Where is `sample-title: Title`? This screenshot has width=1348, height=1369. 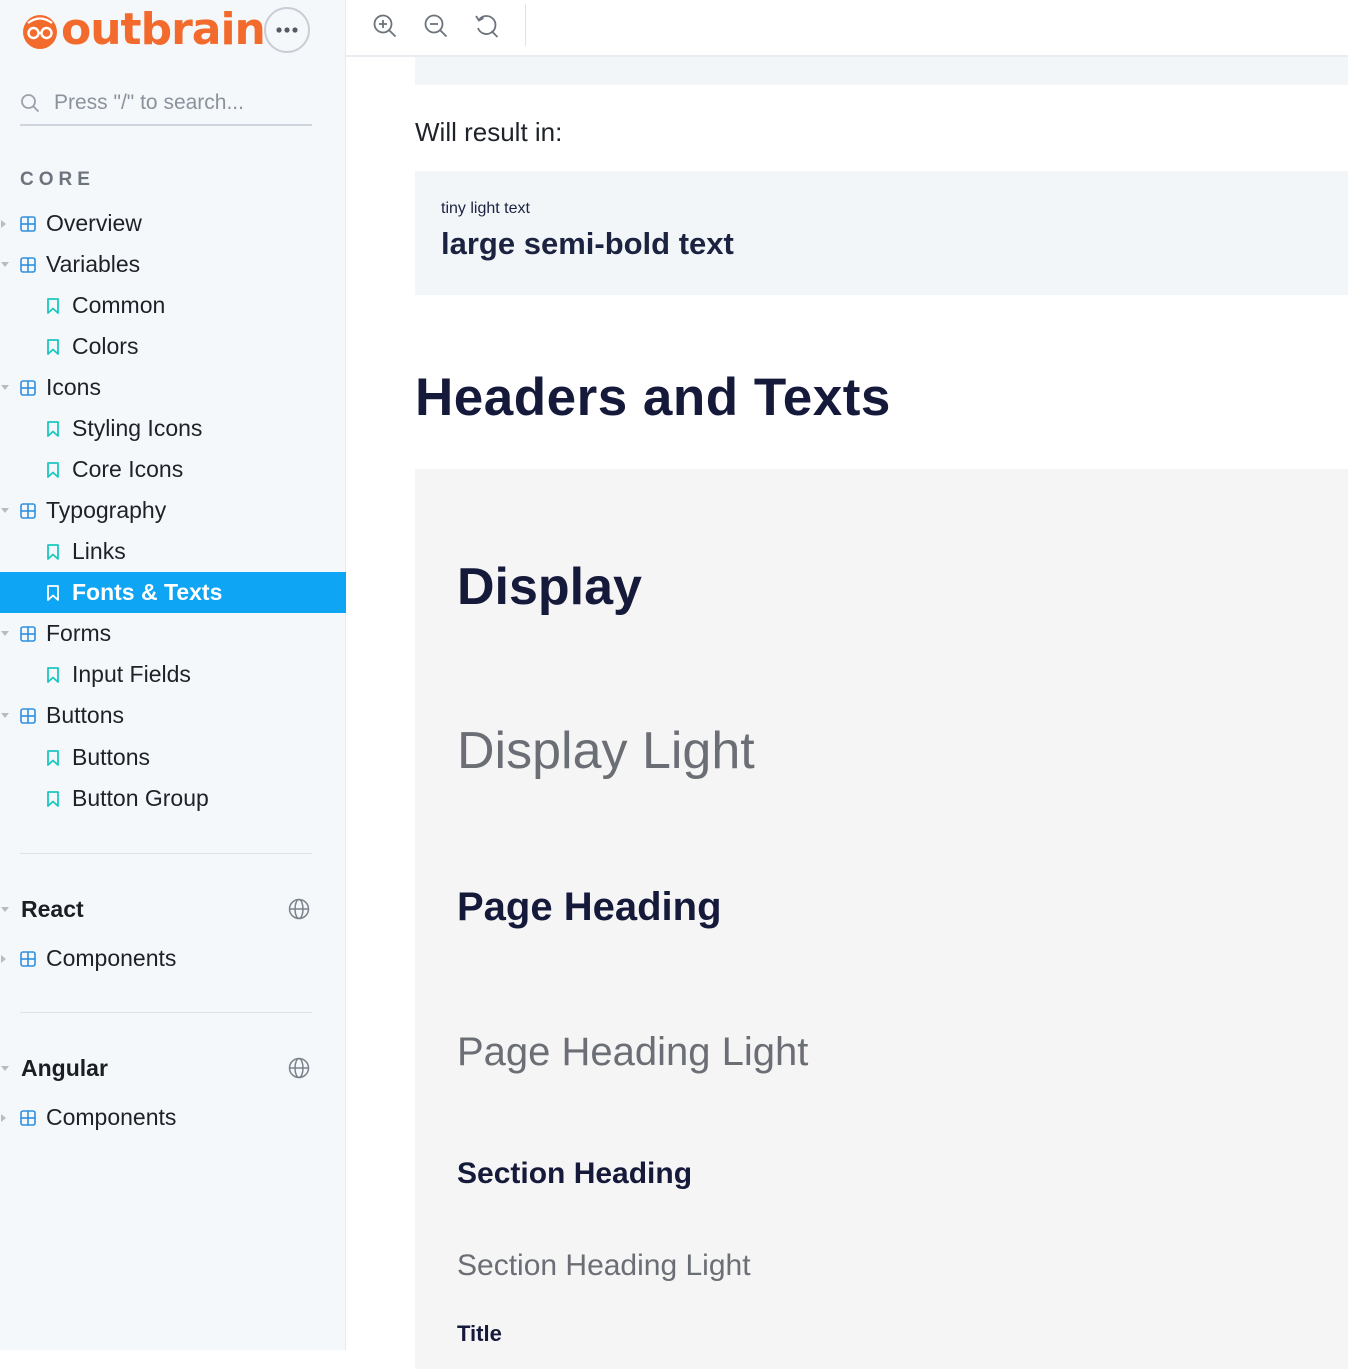 sample-title: Title is located at coordinates (479, 1333).